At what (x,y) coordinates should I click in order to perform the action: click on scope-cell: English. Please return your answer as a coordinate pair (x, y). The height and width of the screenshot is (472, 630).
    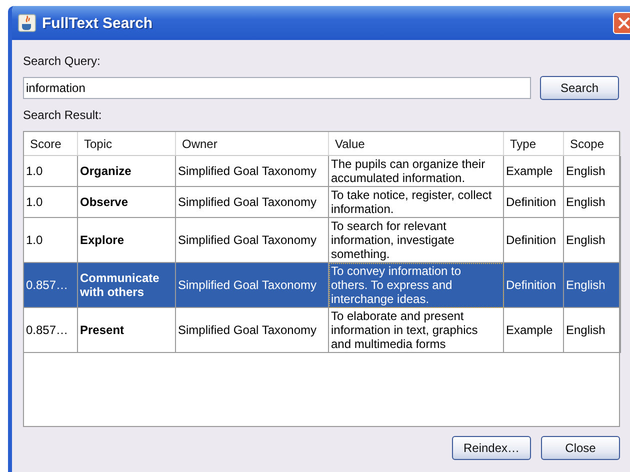
    Looking at the image, I should click on (592, 330).